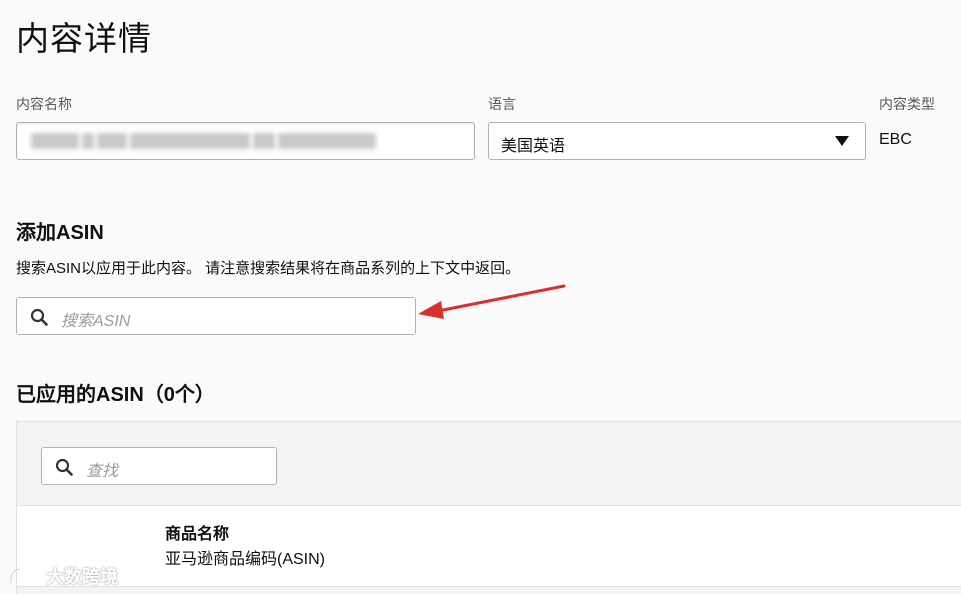 The height and width of the screenshot is (594, 961). I want to click on content-name-label: 内容名称, so click(44, 104).